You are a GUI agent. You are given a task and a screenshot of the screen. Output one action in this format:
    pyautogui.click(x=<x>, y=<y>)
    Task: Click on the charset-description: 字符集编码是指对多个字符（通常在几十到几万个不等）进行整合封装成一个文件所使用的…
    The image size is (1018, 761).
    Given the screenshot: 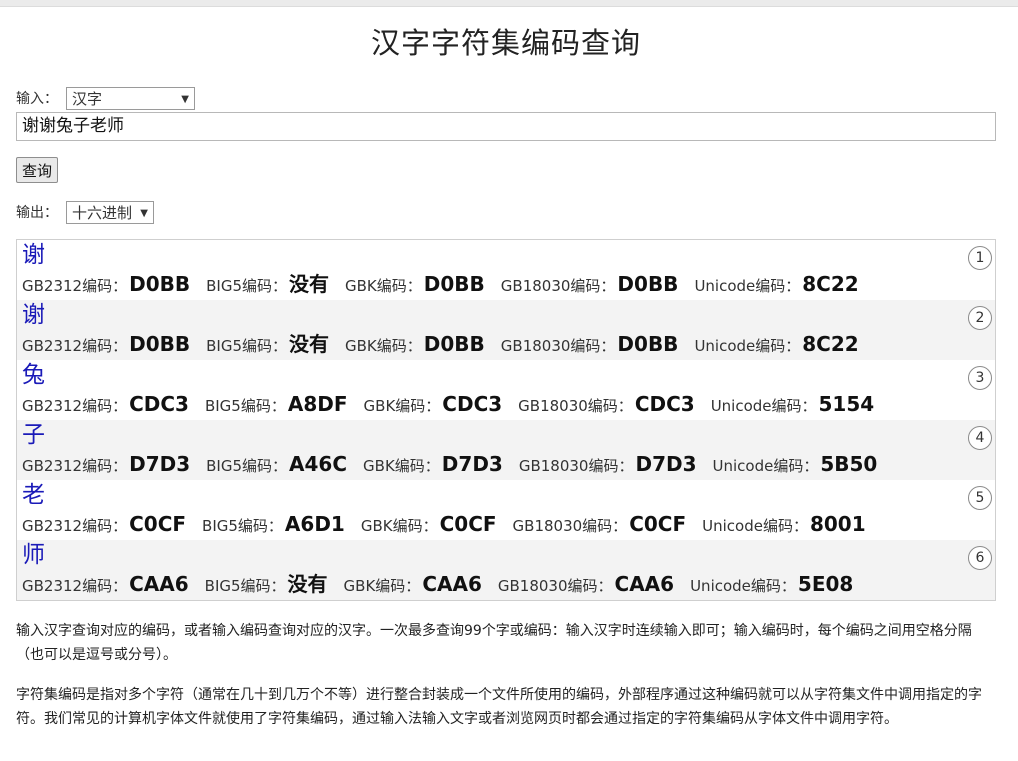 What is the action you would take?
    pyautogui.click(x=499, y=707)
    